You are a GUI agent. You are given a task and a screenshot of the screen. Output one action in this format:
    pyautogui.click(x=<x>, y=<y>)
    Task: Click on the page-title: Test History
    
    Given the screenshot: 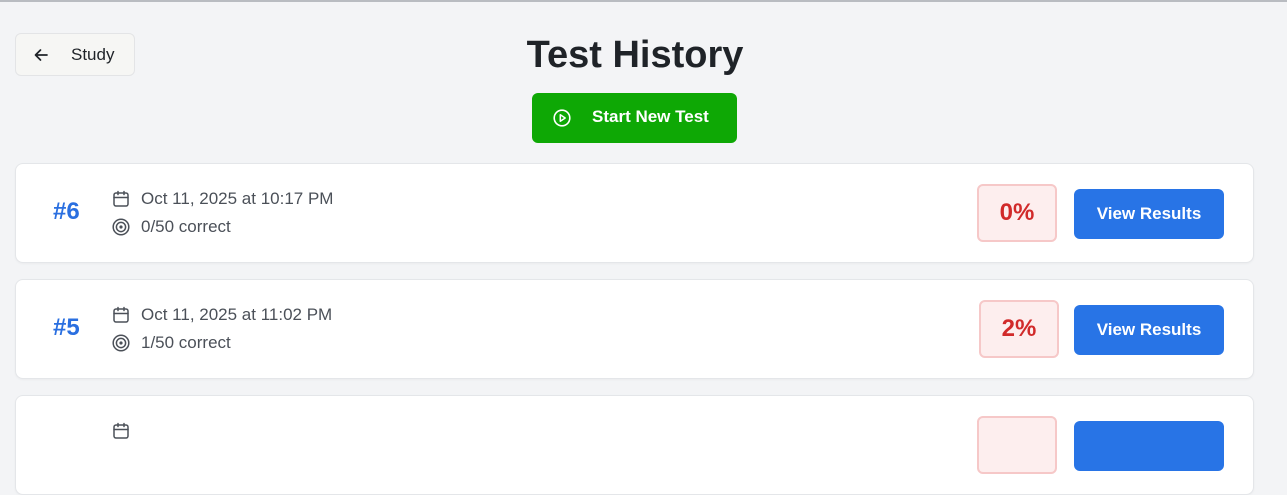 What is the action you would take?
    pyautogui.click(x=635, y=55)
    